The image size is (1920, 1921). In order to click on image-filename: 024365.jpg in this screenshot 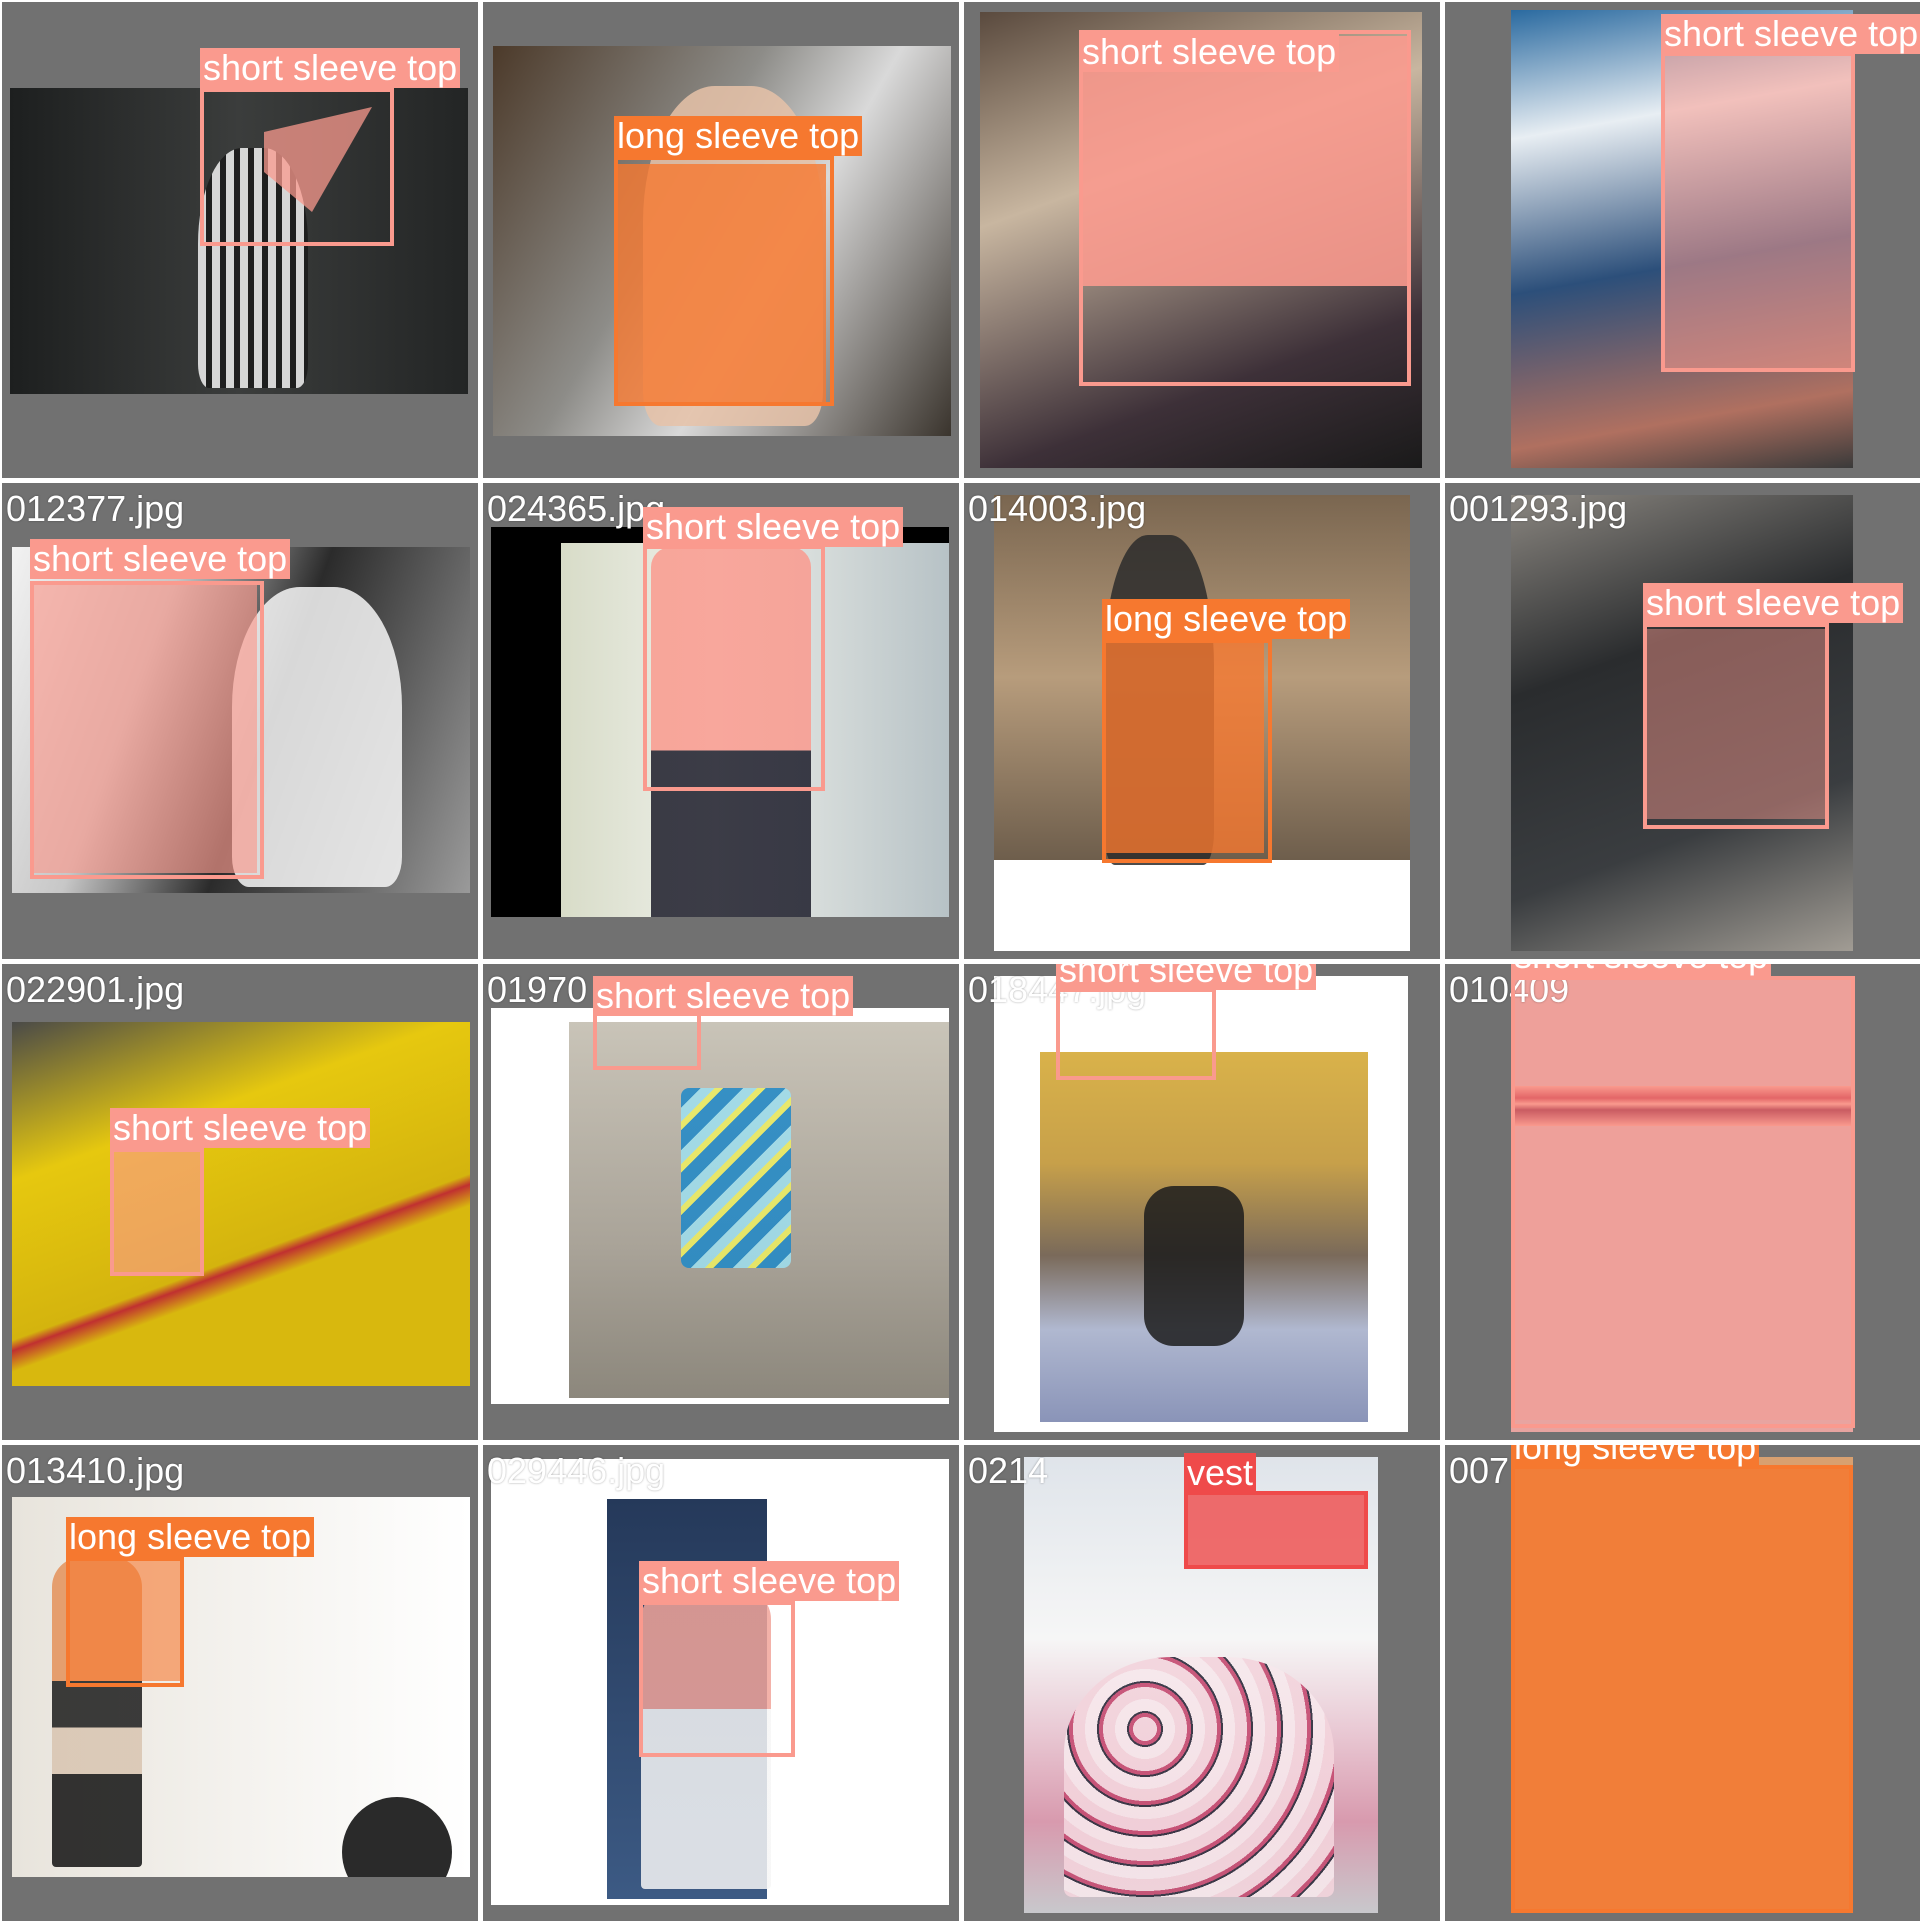, I will do `click(576, 508)`.